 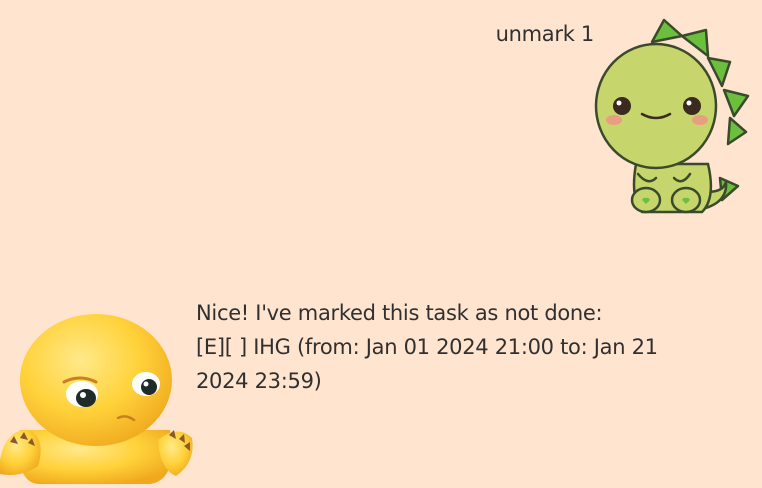 I want to click on bot-message-line: Nice! I've marked this task as not done:, so click(x=399, y=313).